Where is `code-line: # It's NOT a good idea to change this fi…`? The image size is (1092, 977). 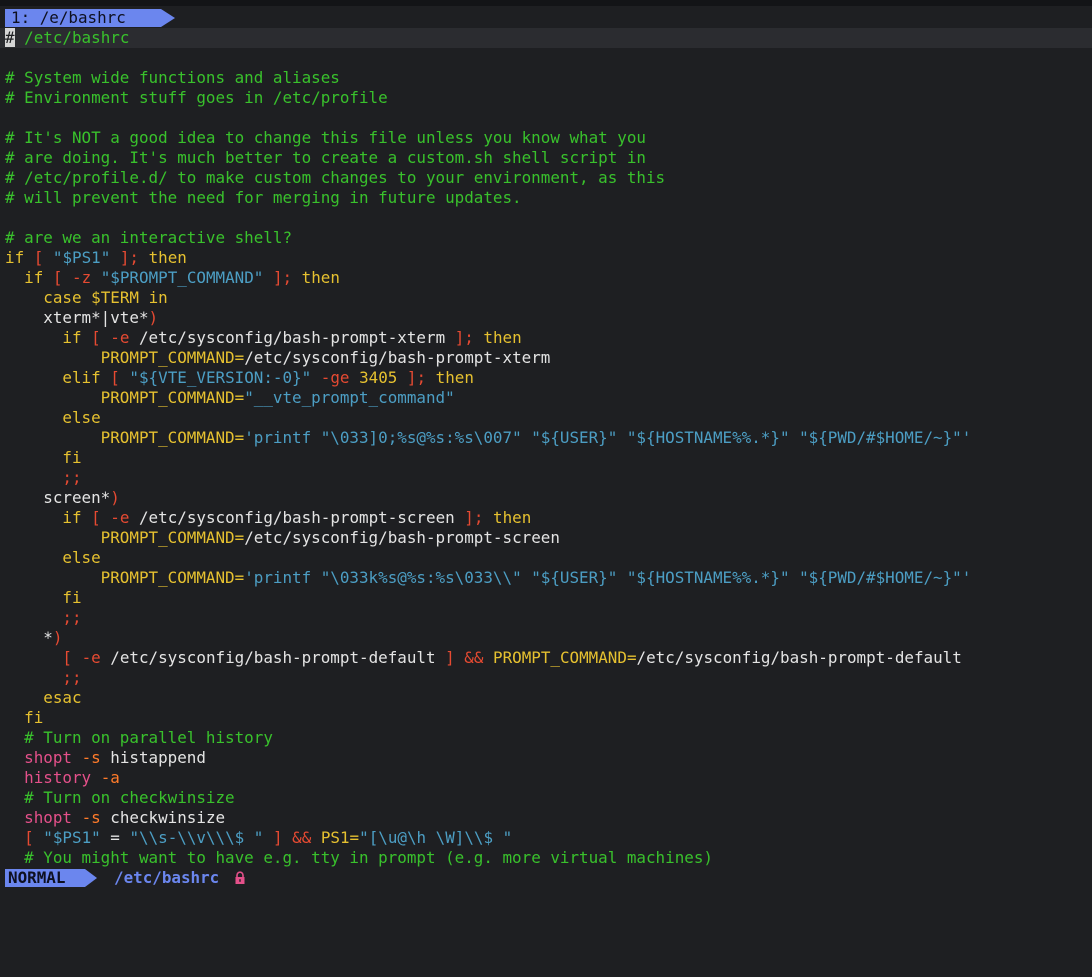 code-line: # It's NOT a good idea to change this fi… is located at coordinates (546, 138).